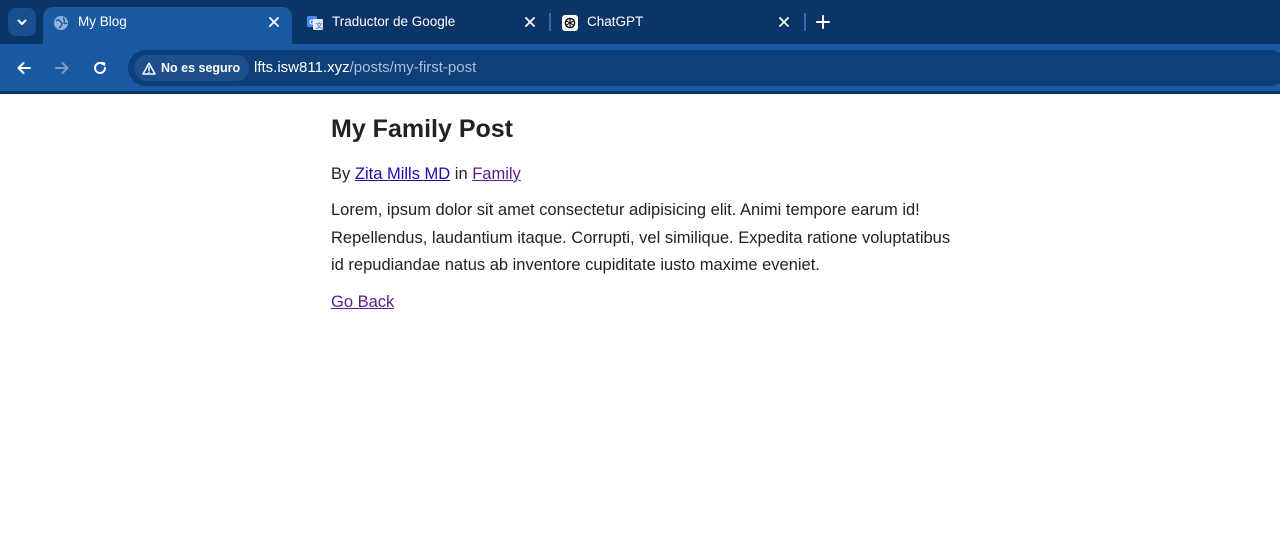 Image resolution: width=1280 pixels, height=534 pixels. Describe the element at coordinates (422, 129) in the screenshot. I see `post-title: My Family Post` at that location.